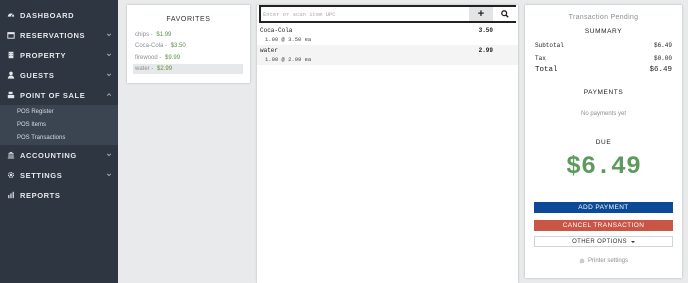 This screenshot has height=283, width=688. Describe the element at coordinates (35, 112) in the screenshot. I see `subnav-pos-register: POS Register` at that location.